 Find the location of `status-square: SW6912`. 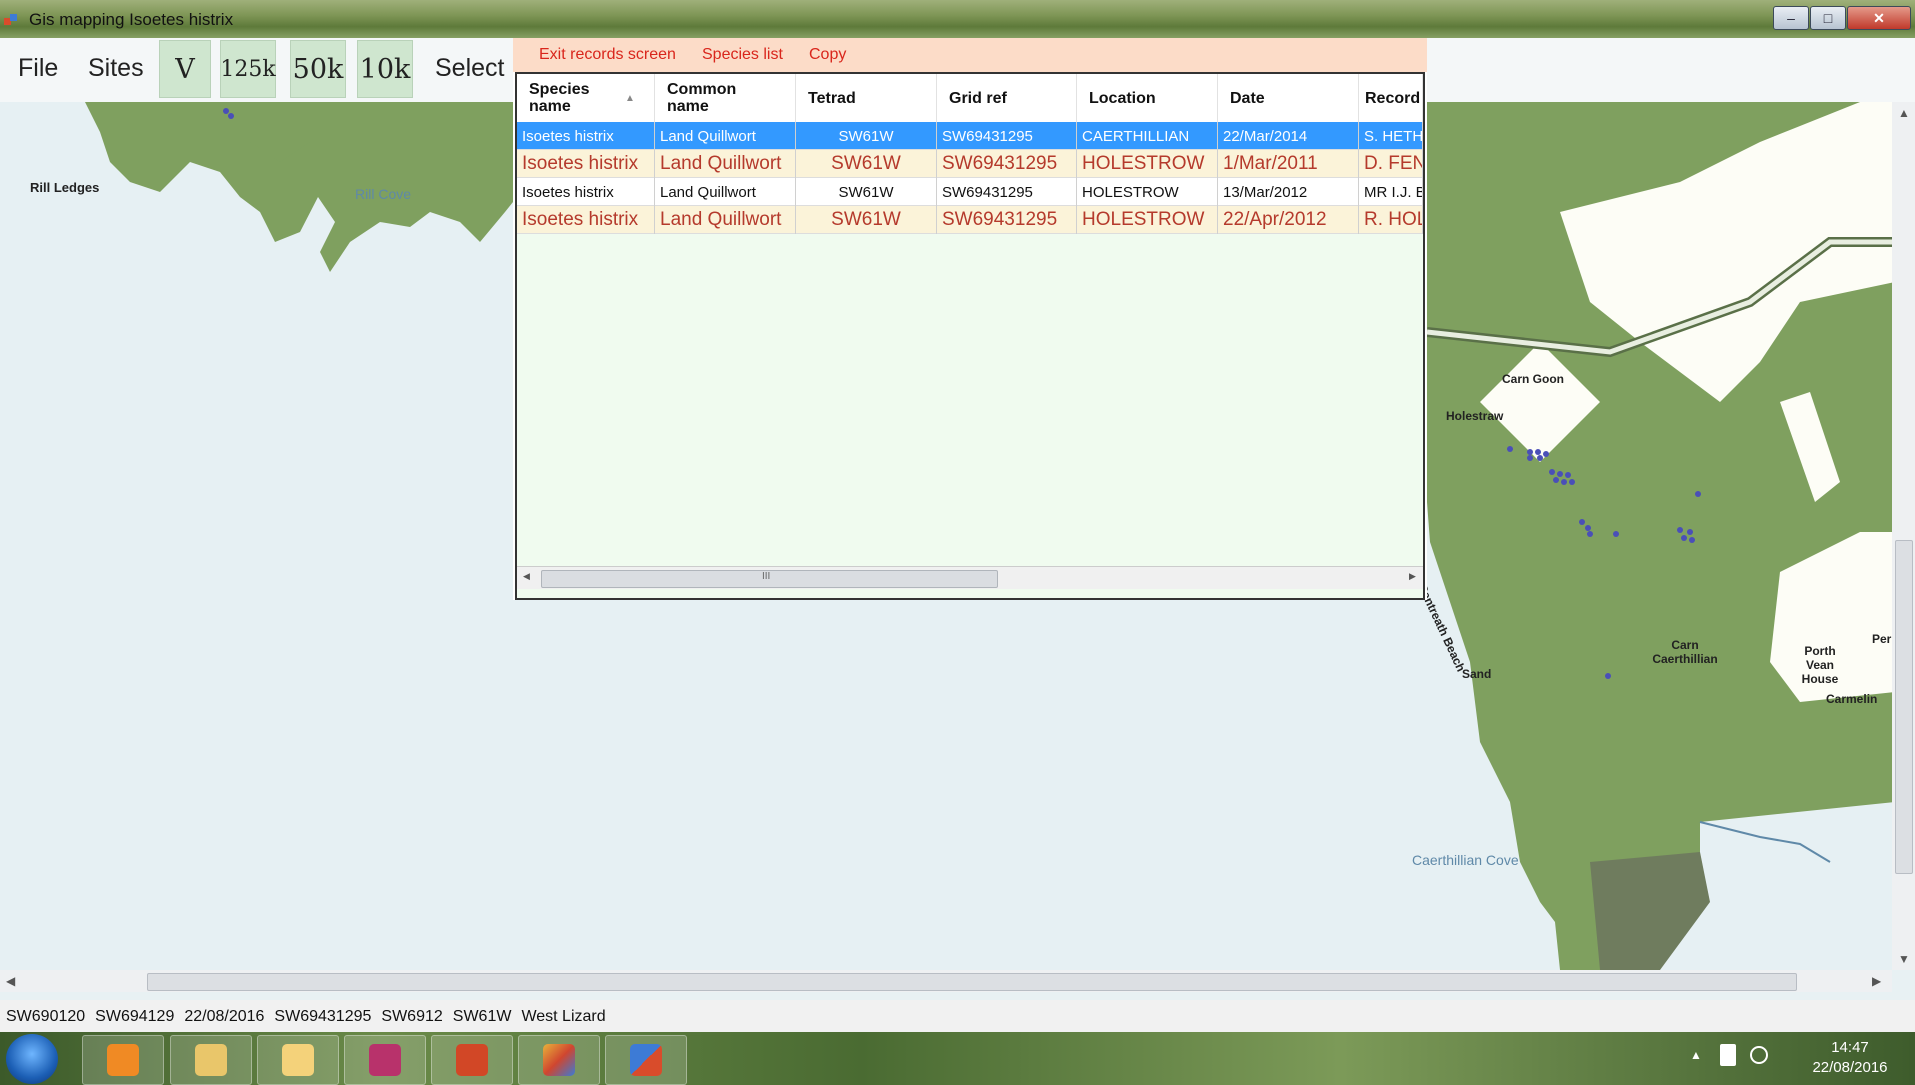

status-square: SW6912 is located at coordinates (412, 1016).